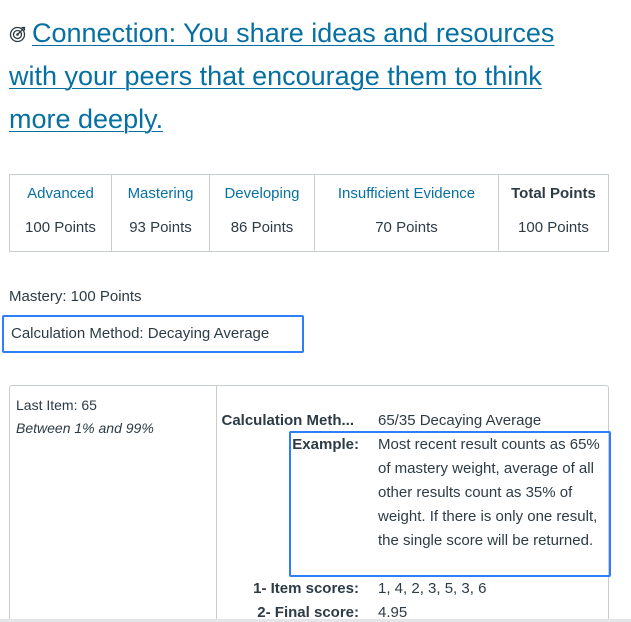  I want to click on total-label: Total Points, so click(553, 193).